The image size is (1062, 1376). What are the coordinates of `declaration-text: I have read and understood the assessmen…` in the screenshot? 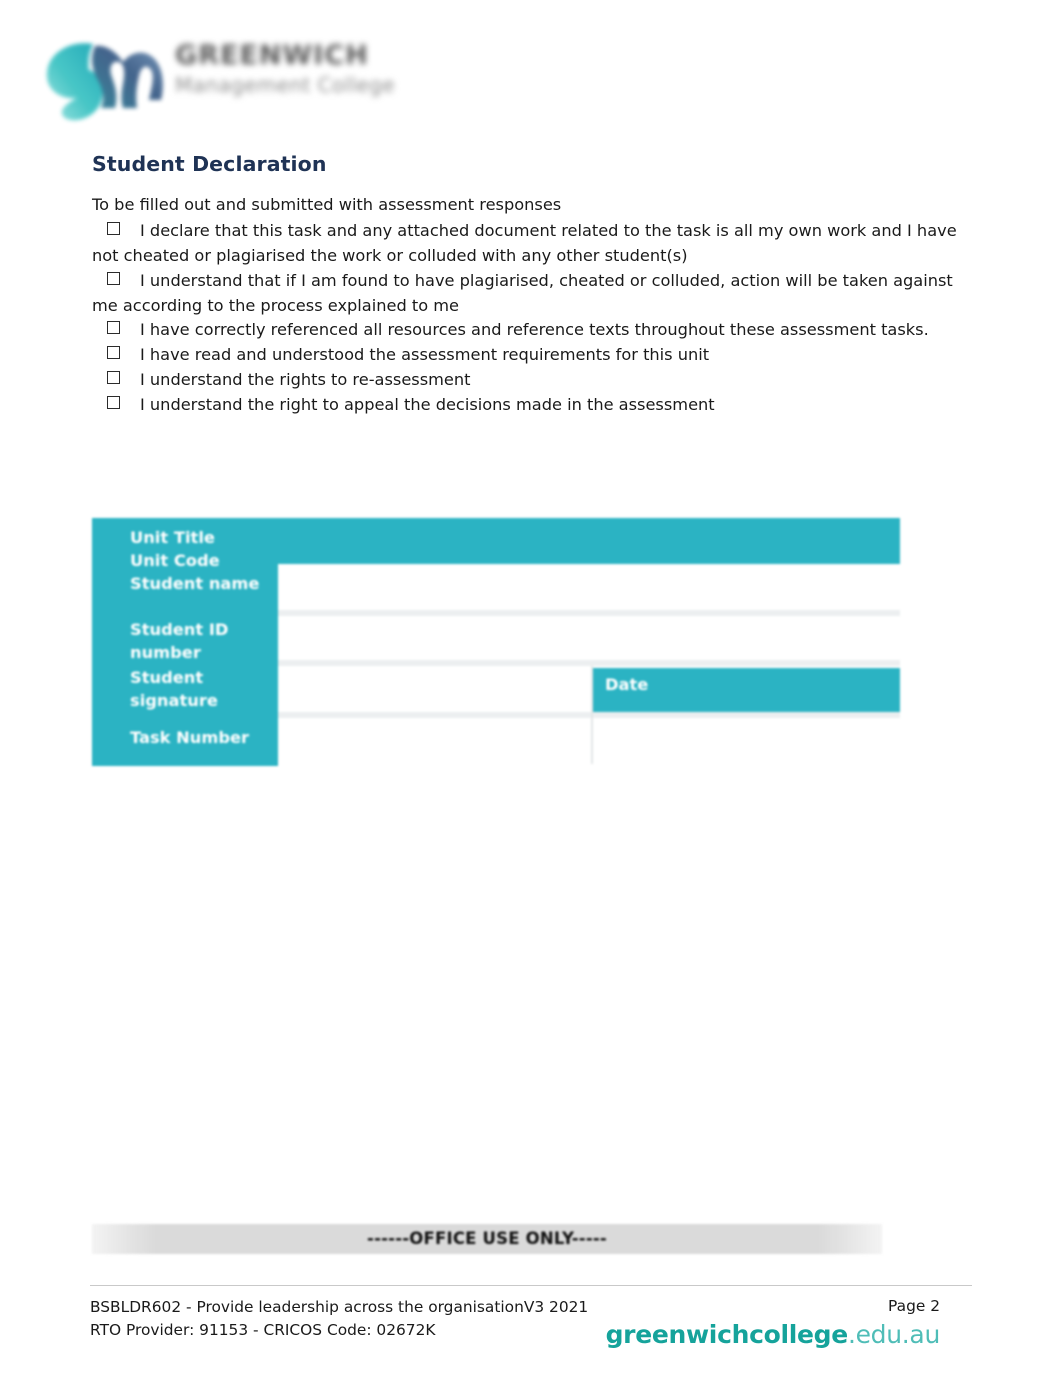 It's located at (425, 355).